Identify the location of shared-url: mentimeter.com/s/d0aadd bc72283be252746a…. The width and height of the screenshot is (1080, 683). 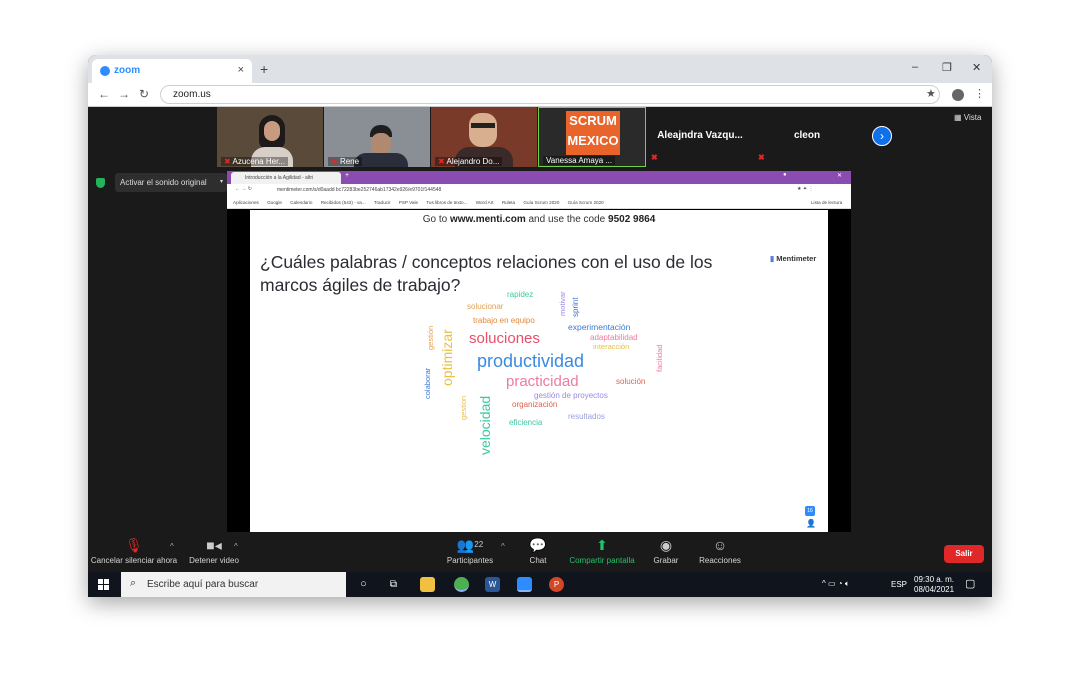
(359, 190).